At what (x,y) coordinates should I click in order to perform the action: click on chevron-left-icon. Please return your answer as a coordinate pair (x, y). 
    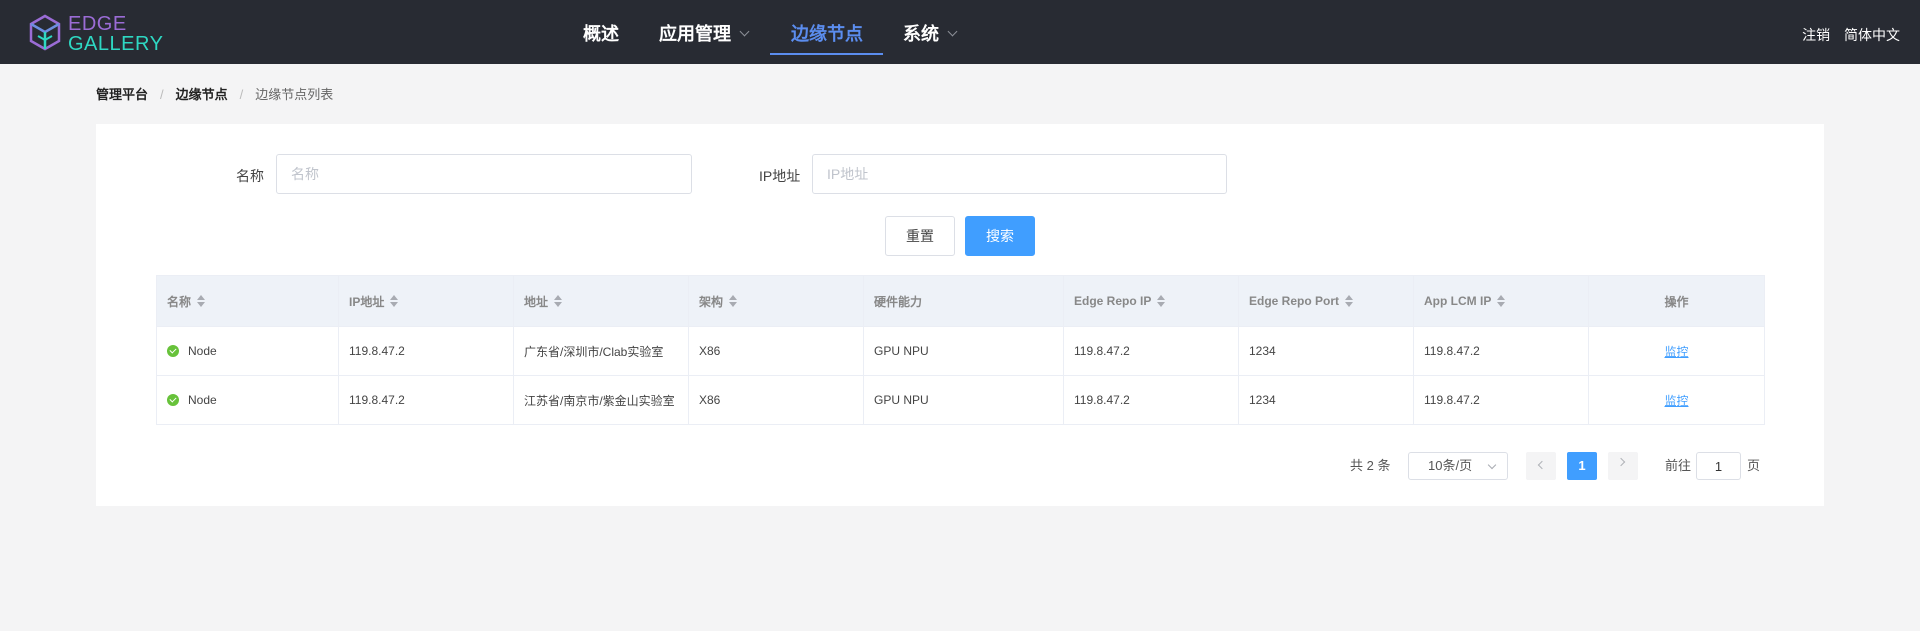
    Looking at the image, I should click on (1542, 465).